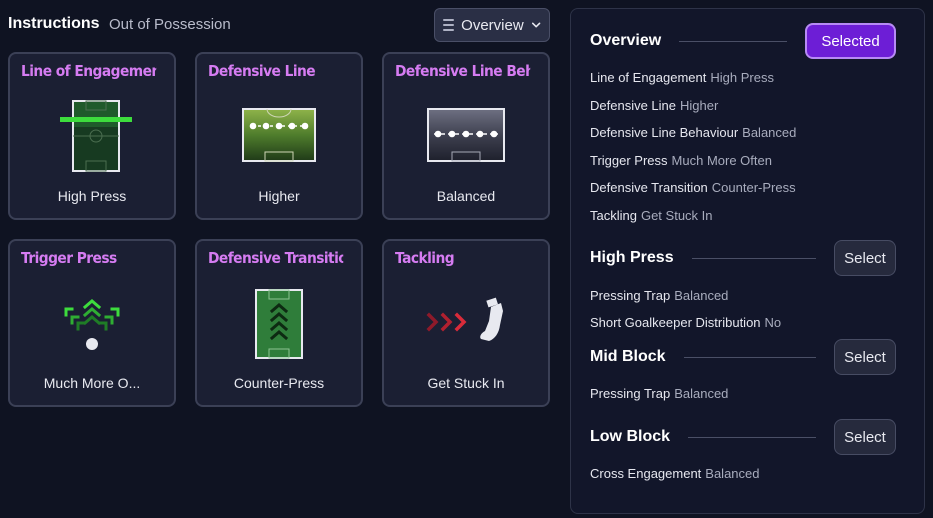  Describe the element at coordinates (633, 105) in the screenshot. I see `item-key: Defensive Line` at that location.